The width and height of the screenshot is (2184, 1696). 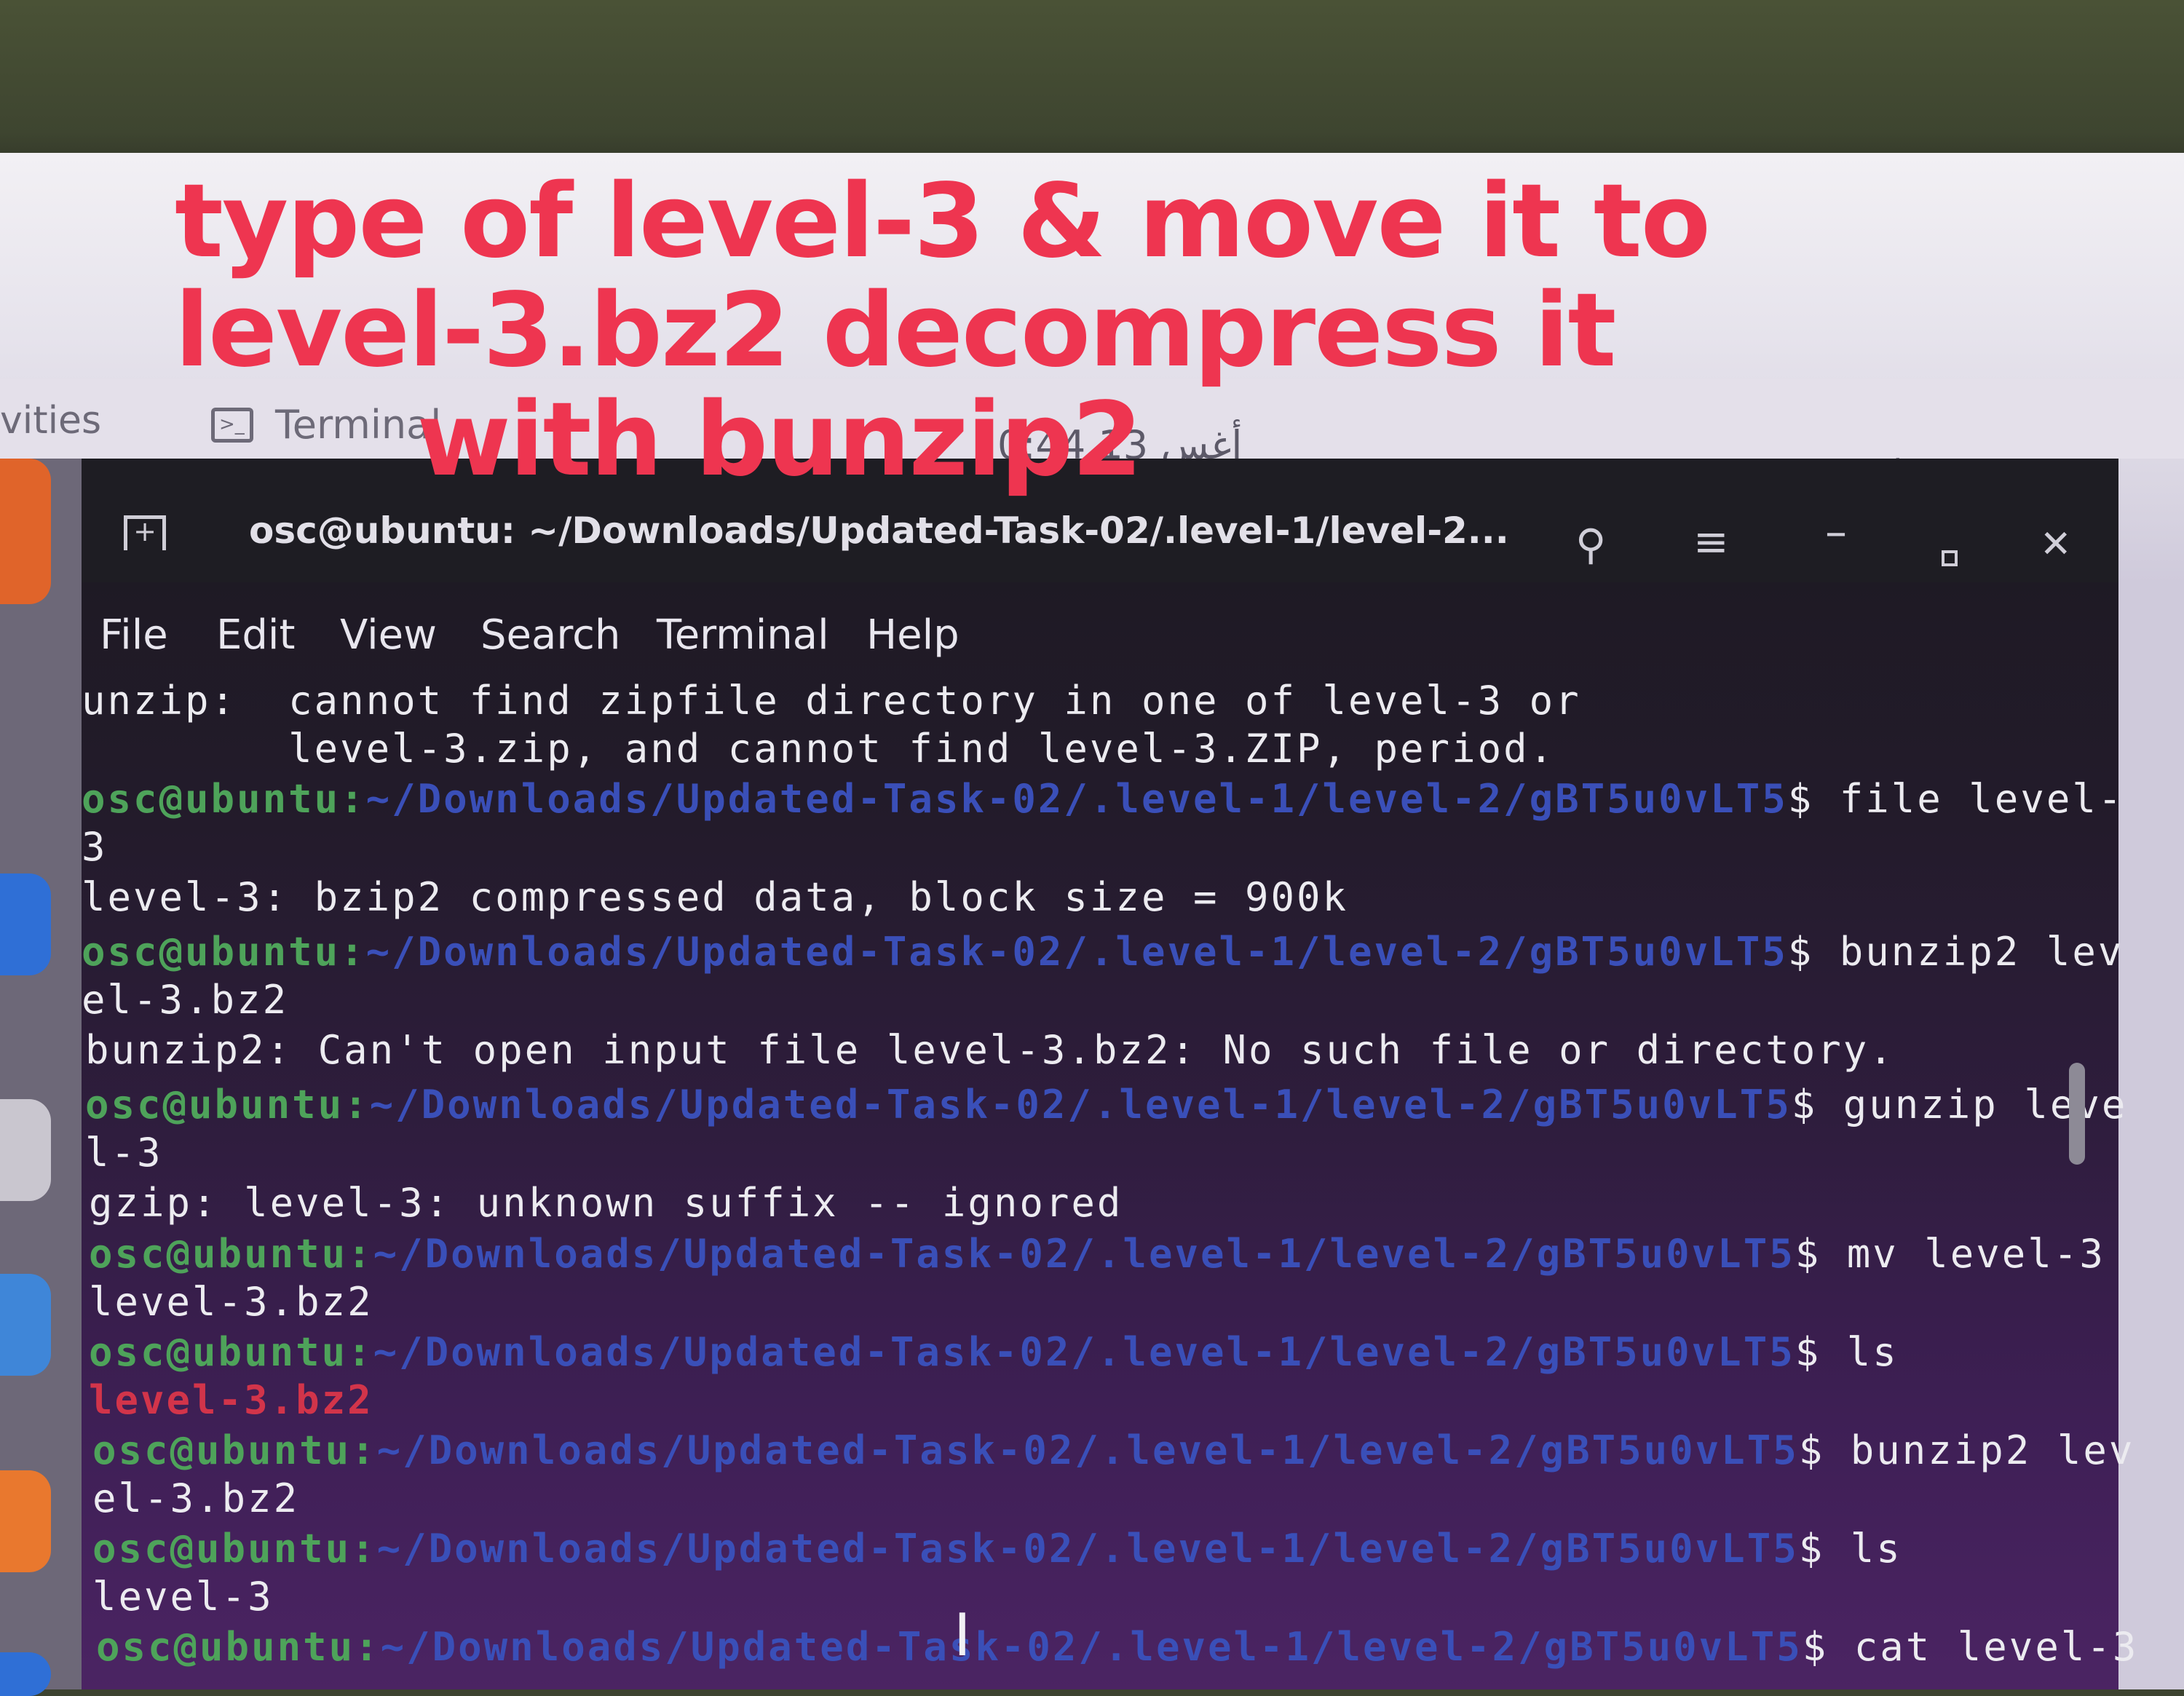 I want to click on menu-bar: File Edit View Search Terminal Help, so click(x=1100, y=640).